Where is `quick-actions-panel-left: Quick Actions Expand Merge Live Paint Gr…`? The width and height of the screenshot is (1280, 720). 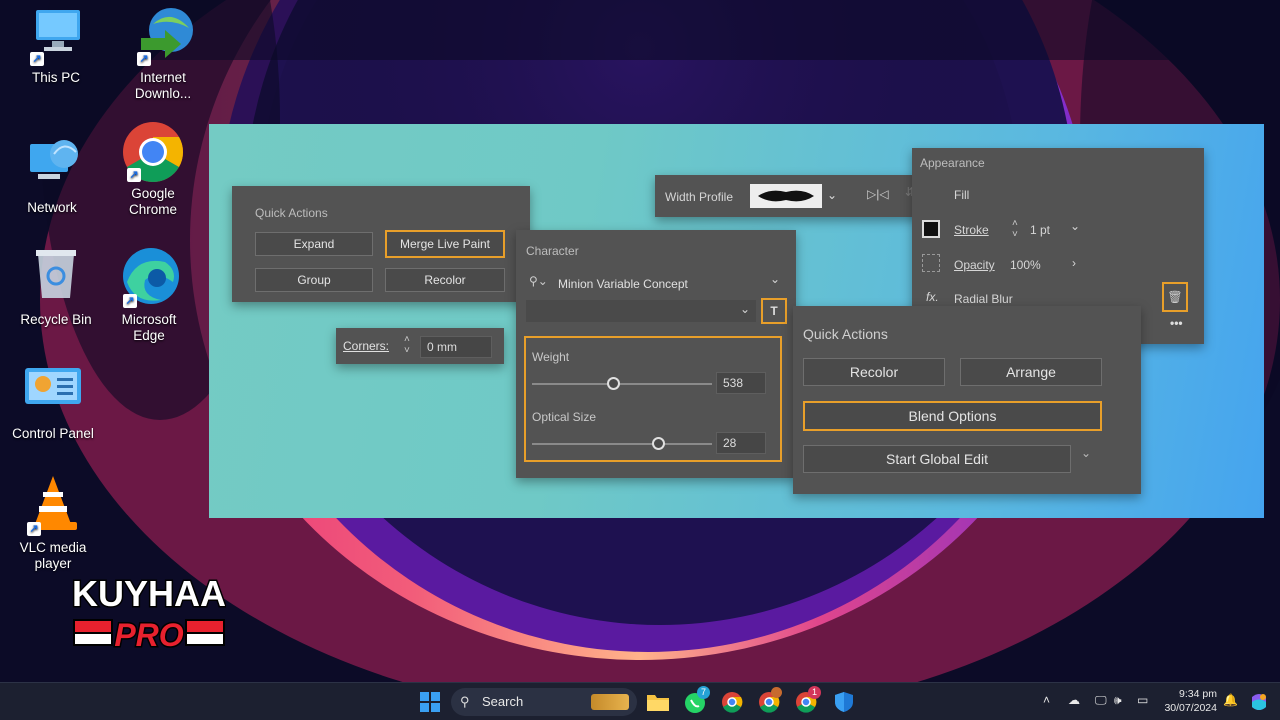
quick-actions-panel-left: Quick Actions Expand Merge Live Paint Gr… is located at coordinates (381, 244).